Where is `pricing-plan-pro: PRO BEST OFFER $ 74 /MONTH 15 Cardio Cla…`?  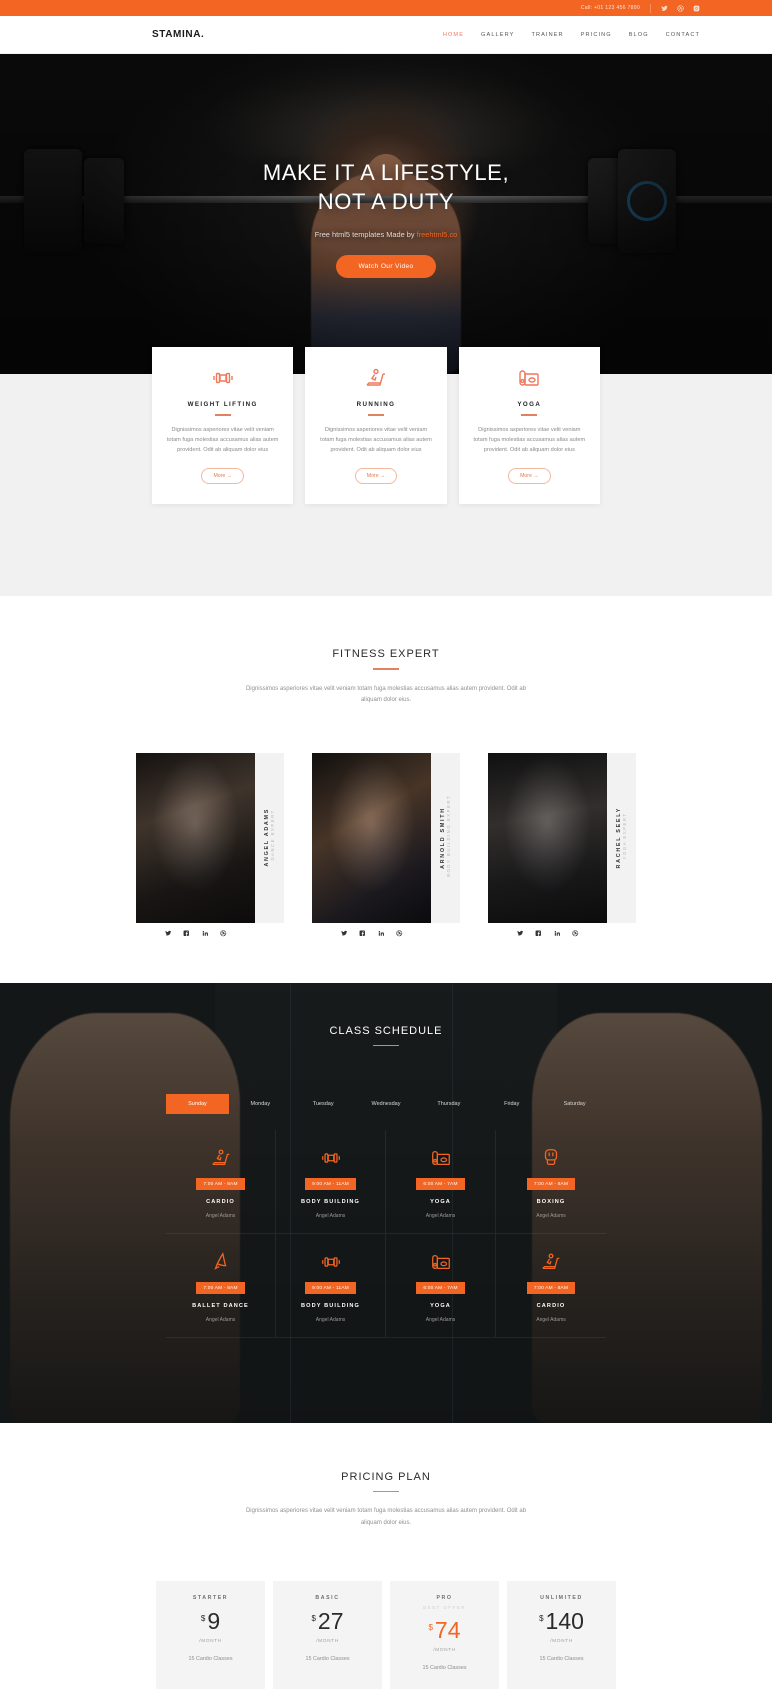 pricing-plan-pro: PRO BEST OFFER $ 74 /MONTH 15 Cardio Cla… is located at coordinates (444, 1635).